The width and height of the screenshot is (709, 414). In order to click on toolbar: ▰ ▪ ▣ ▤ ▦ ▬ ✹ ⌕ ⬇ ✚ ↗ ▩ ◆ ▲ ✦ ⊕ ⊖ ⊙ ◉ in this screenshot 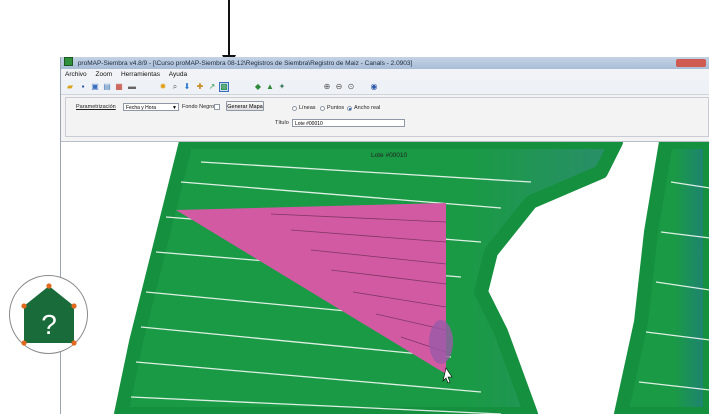, I will do `click(385, 87)`.